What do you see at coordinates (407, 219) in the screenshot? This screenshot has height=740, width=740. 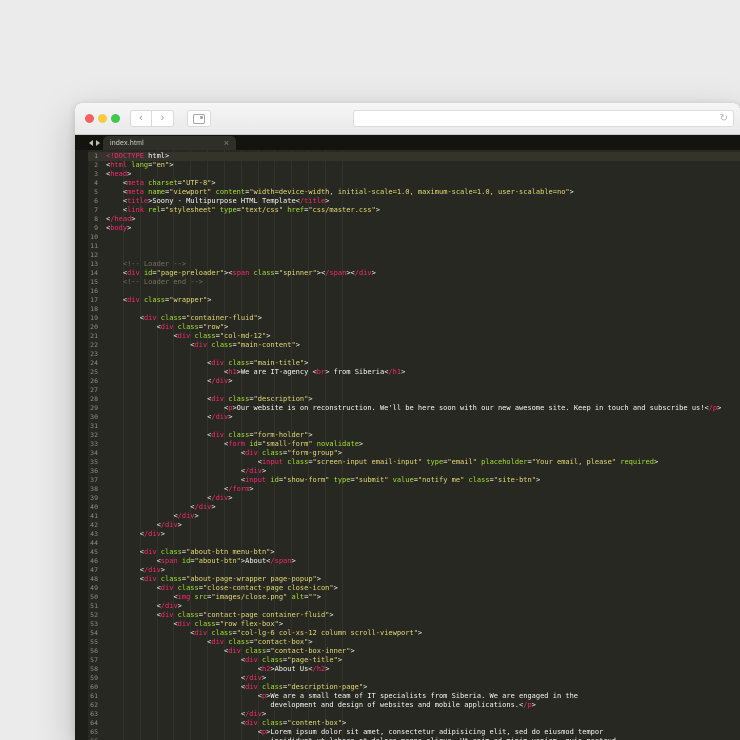 I see `code-line: 8 </head>` at bounding box center [407, 219].